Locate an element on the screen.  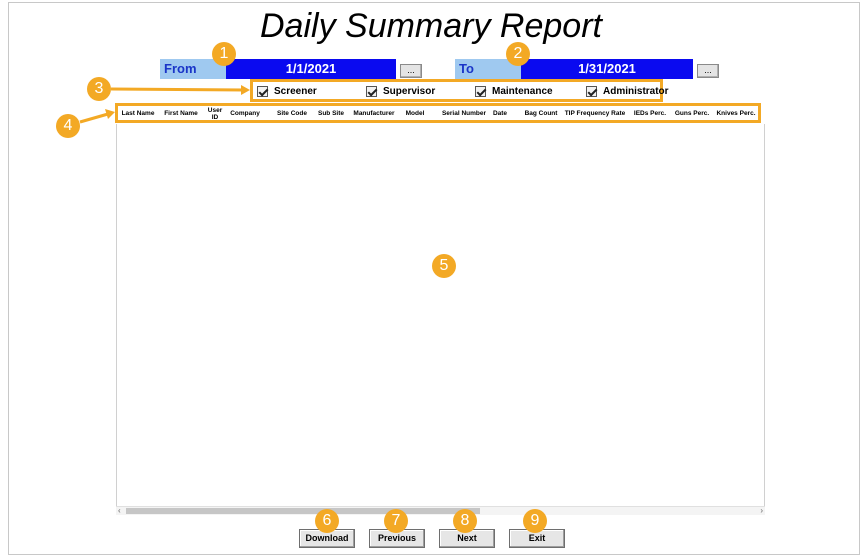
role-label: Supervisor is located at coordinates (409, 91).